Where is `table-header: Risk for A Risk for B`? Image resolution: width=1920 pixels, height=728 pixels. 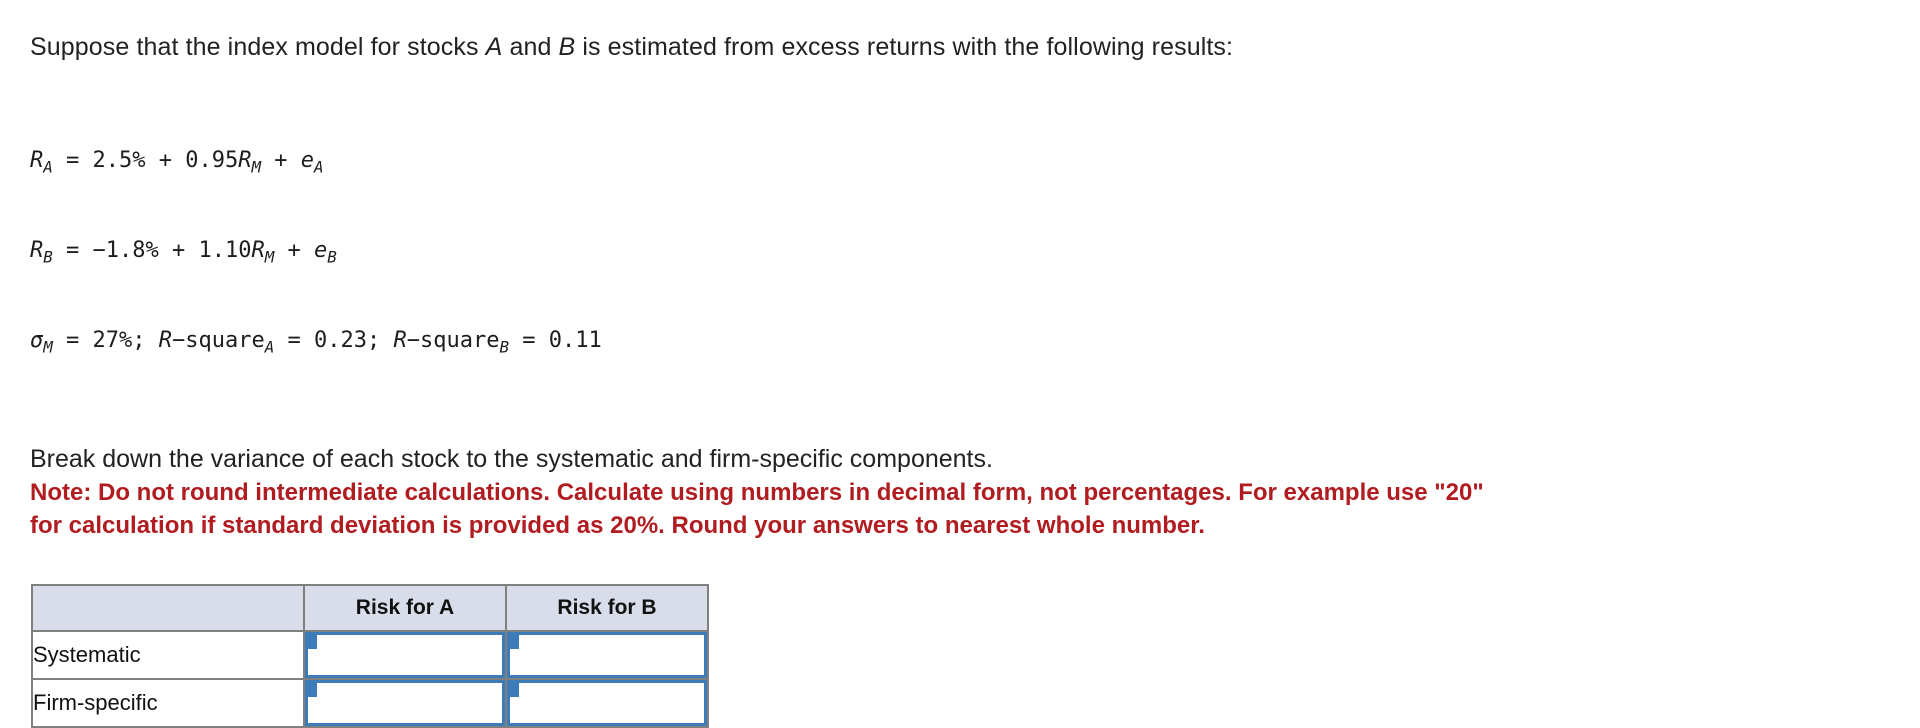 table-header: Risk for A Risk for B is located at coordinates (370, 608).